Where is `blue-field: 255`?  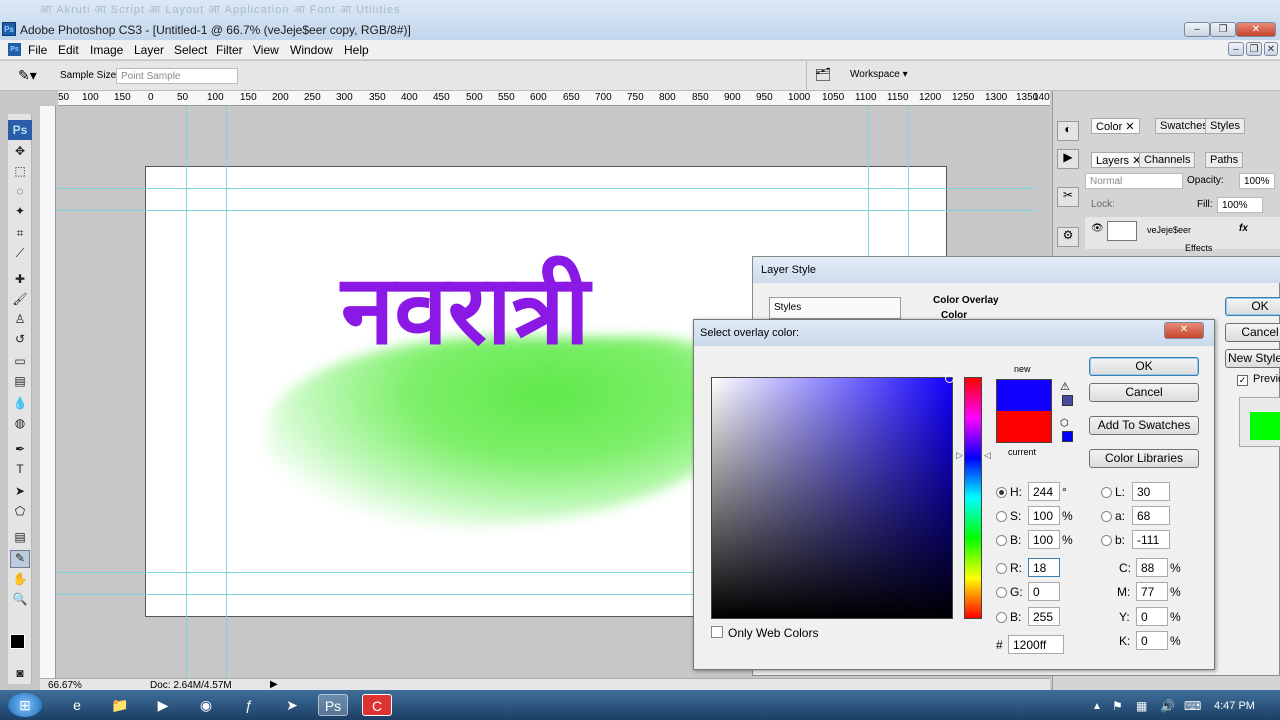
blue-field: 255 is located at coordinates (1044, 616).